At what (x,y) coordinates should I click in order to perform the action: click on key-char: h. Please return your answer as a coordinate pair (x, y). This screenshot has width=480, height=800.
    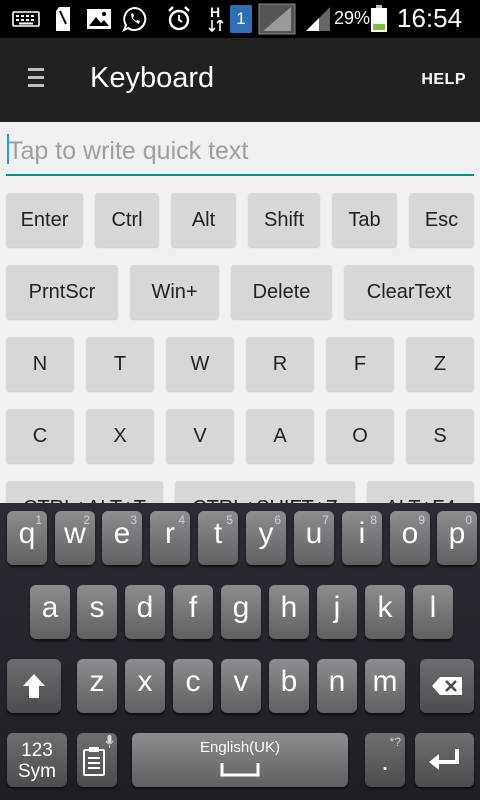
    Looking at the image, I should click on (289, 607).